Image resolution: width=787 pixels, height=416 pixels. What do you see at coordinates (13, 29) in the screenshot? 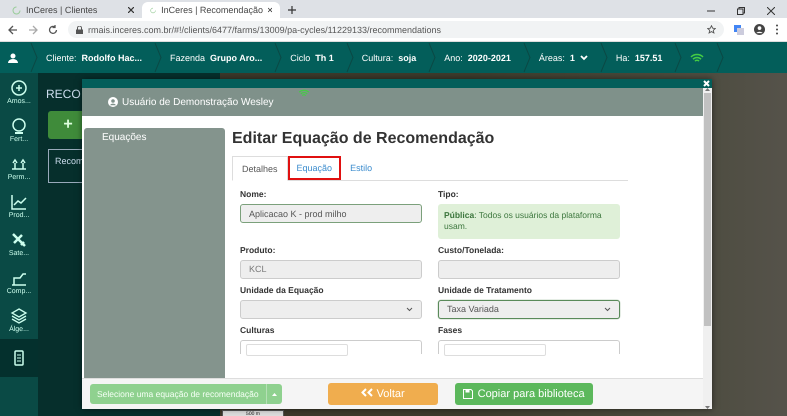
I see `back-icon` at bounding box center [13, 29].